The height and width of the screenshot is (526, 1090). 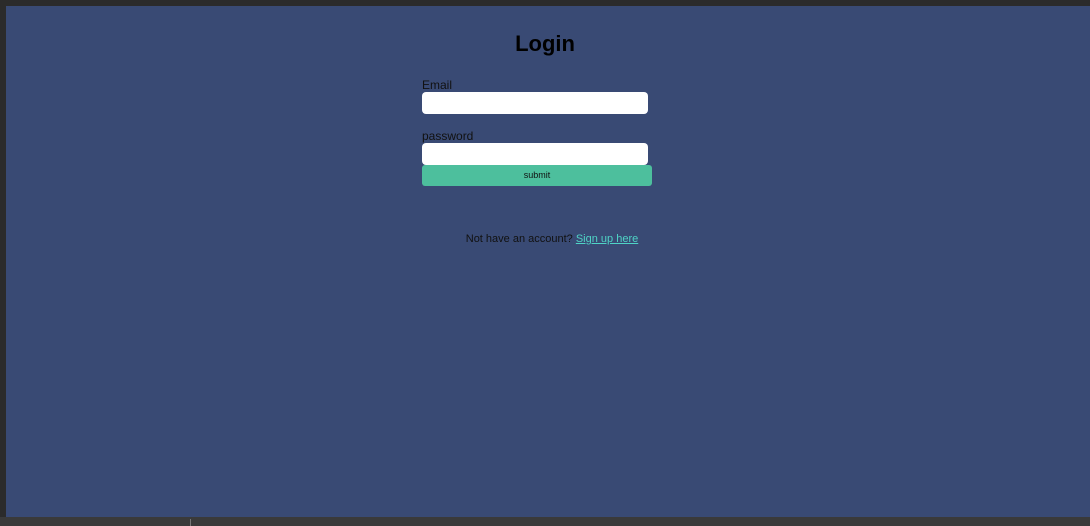 What do you see at coordinates (545, 43) in the screenshot?
I see `page-title: Login` at bounding box center [545, 43].